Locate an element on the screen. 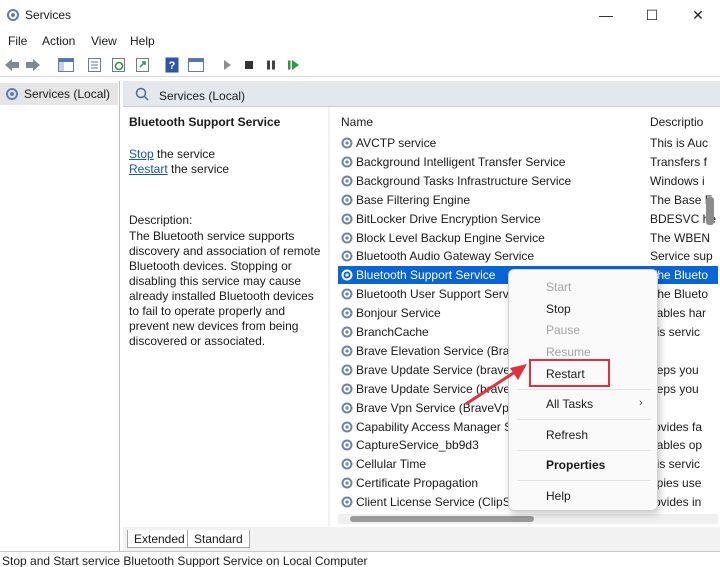 Image resolution: width=720 pixels, height=567 pixels. service-name: Certificate Propagation is located at coordinates (417, 483).